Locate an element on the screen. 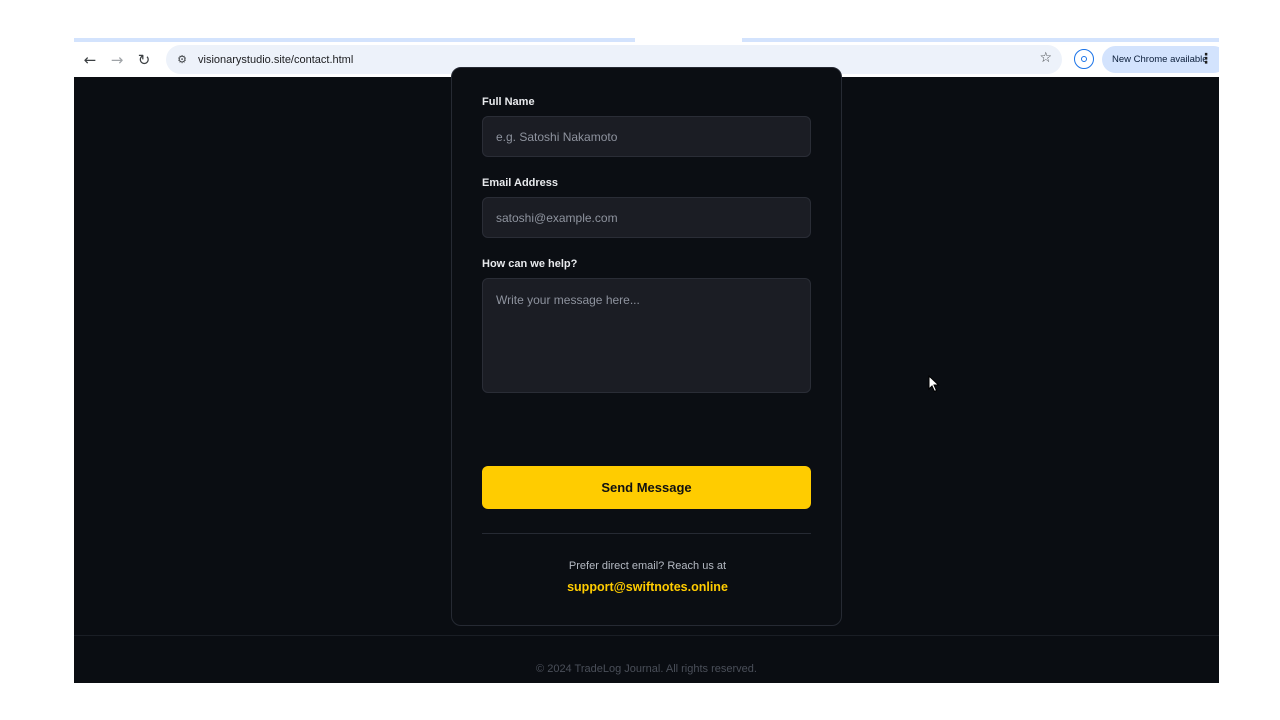  forward-icon: → is located at coordinates (117, 60).